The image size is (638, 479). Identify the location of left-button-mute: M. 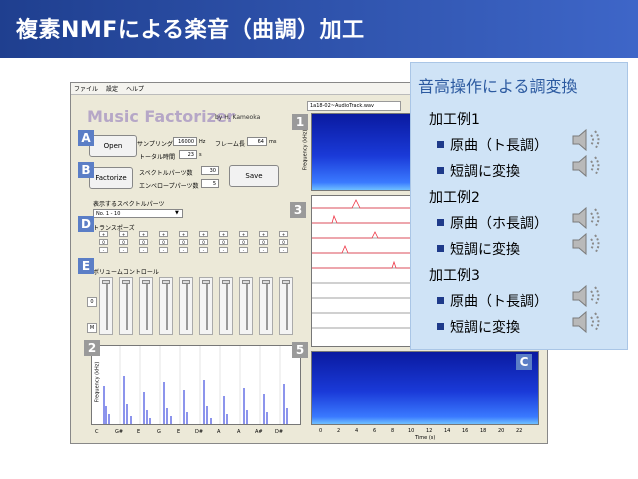
(92, 328).